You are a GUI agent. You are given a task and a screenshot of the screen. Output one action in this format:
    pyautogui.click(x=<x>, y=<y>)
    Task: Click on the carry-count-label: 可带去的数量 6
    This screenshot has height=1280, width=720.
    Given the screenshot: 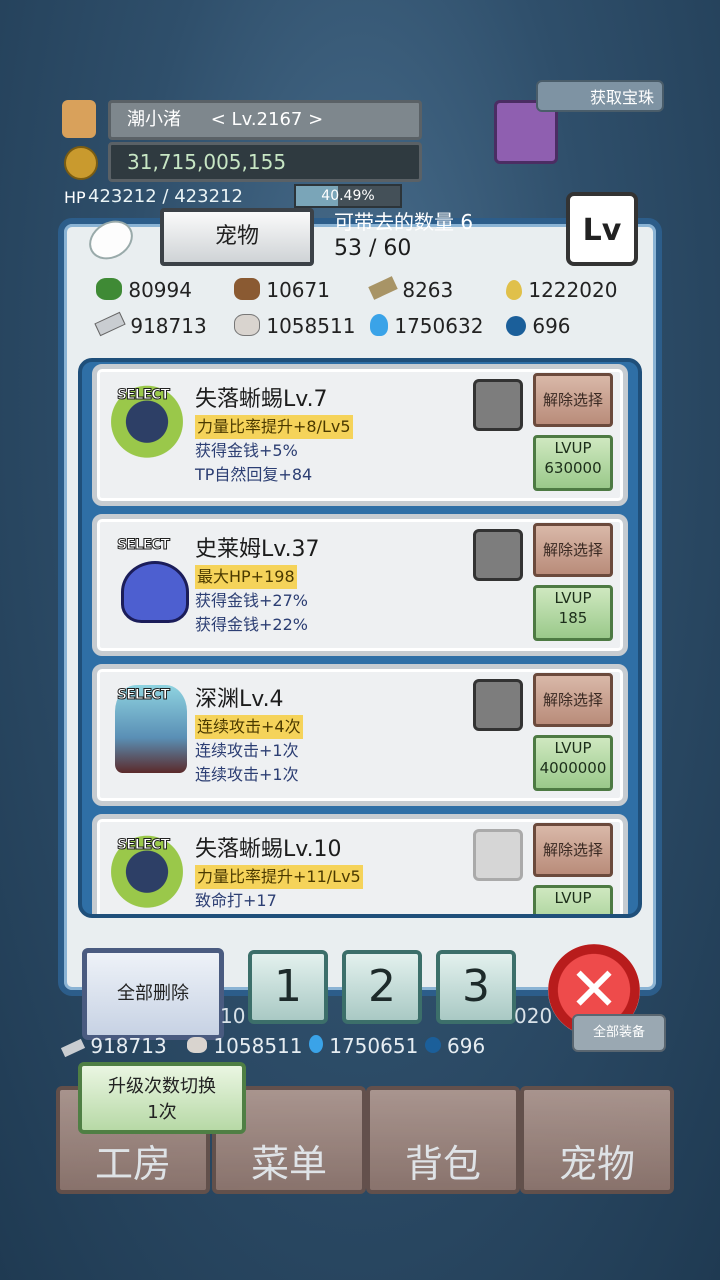 What is the action you would take?
    pyautogui.click(x=404, y=222)
    